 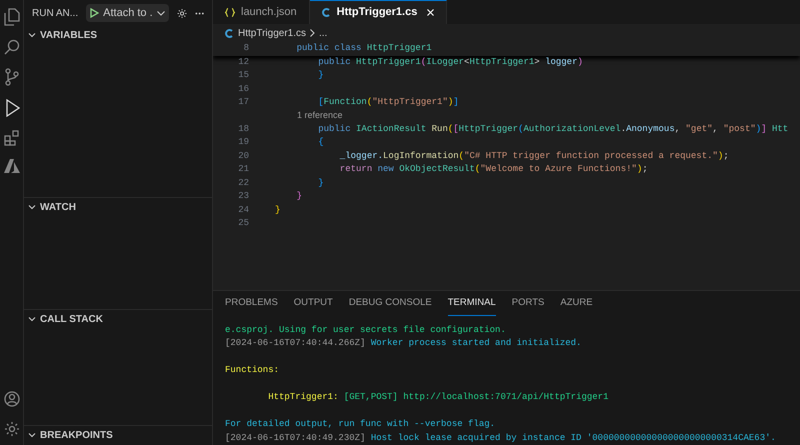 I want to click on code-line: [Function("HttpTrigger1")], so click(x=388, y=102).